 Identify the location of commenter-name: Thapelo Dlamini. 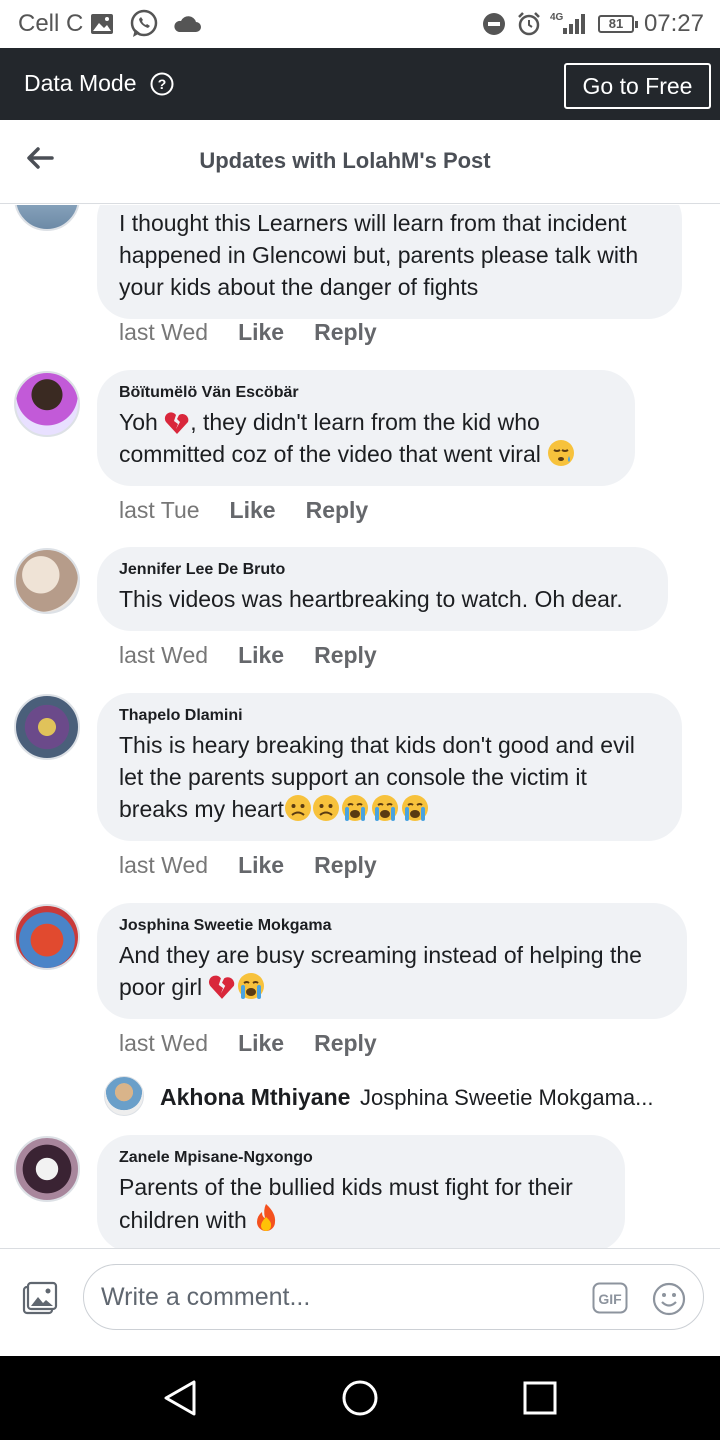
(389, 716).